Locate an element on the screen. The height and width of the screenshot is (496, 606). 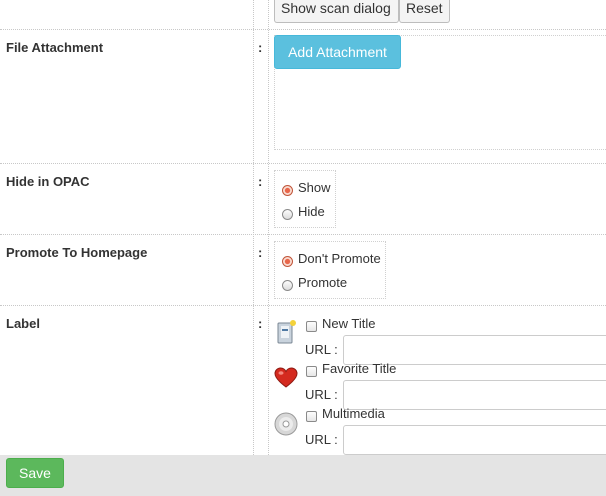
radio-promote is located at coordinates (287, 285).